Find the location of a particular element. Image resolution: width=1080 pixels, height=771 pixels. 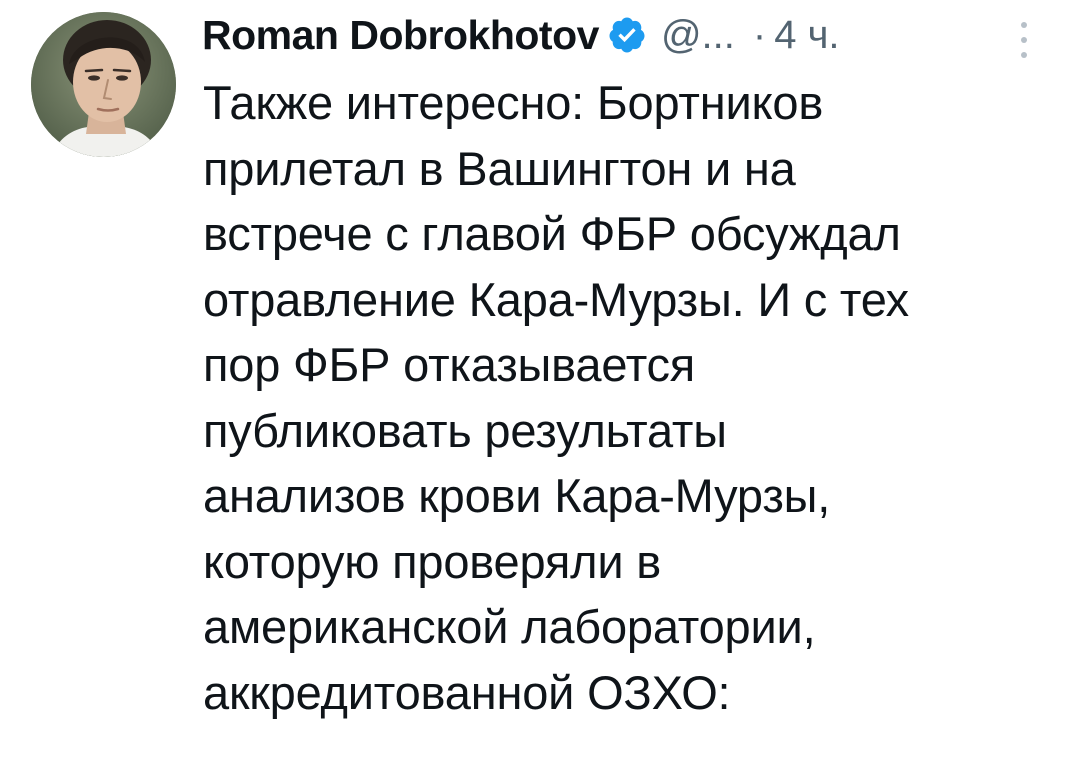

more-vertical-icon is located at coordinates (1024, 40).